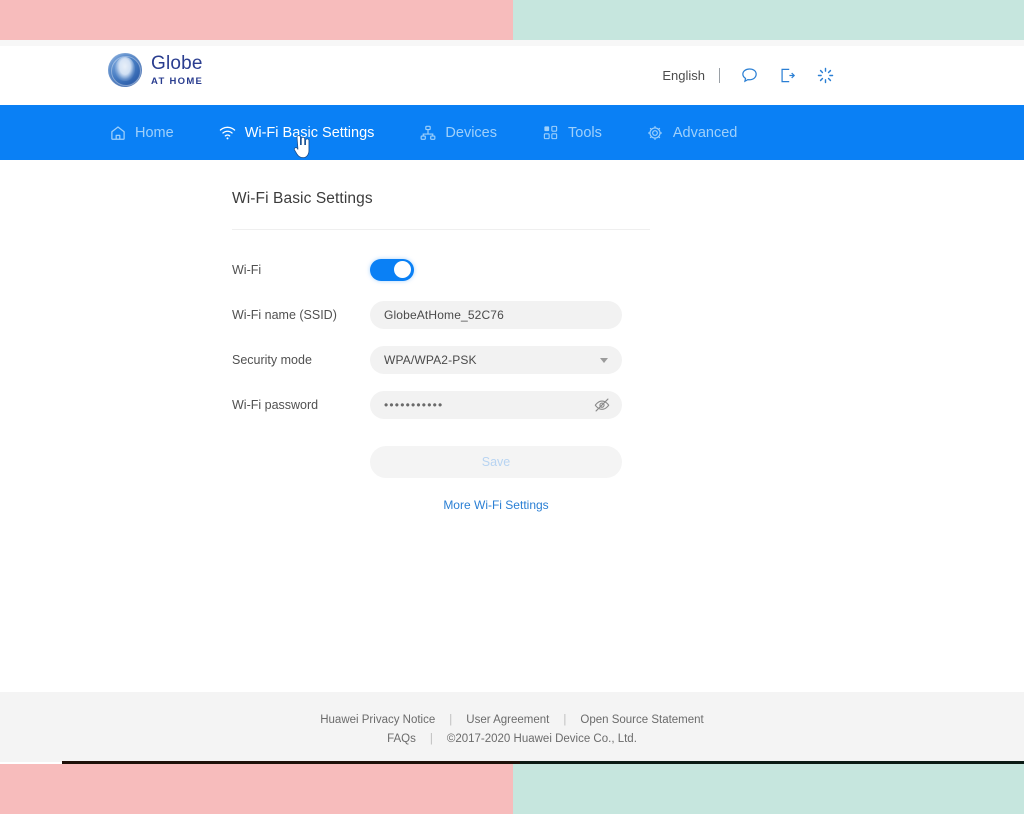 This screenshot has width=1024, height=814. I want to click on header-divider, so click(719, 75).